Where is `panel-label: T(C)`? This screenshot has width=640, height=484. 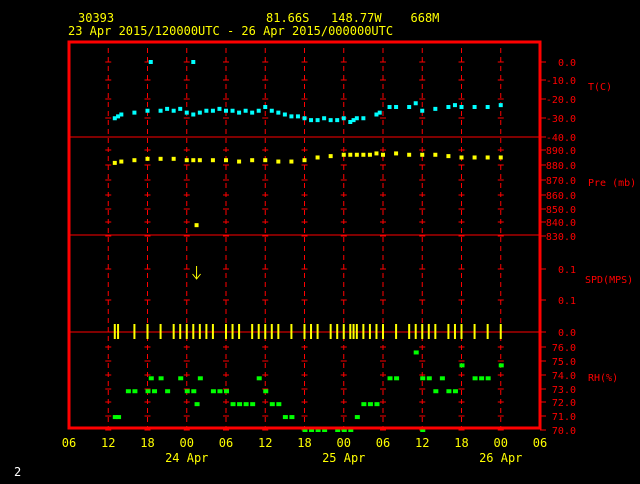 panel-label: T(C) is located at coordinates (600, 87).